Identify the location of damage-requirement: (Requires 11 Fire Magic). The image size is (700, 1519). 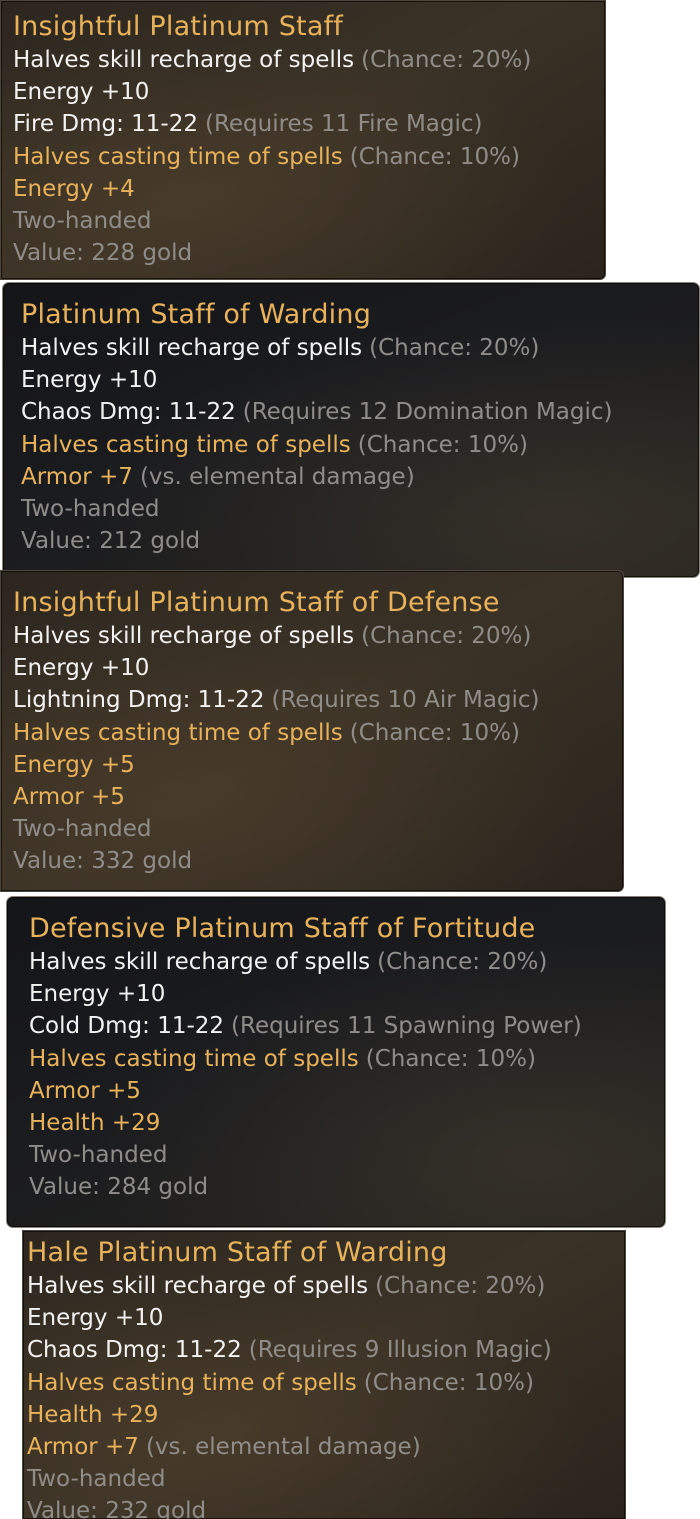
(343, 124).